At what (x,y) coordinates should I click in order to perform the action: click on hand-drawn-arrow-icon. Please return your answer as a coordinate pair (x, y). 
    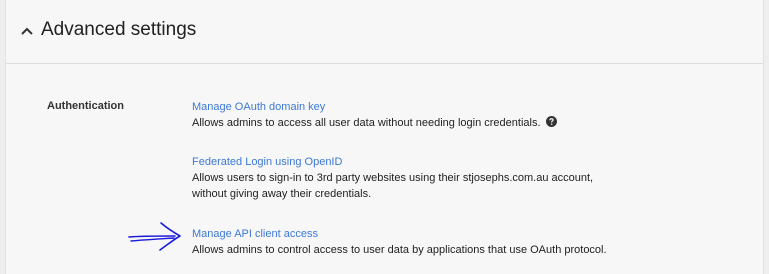
    Looking at the image, I should click on (154, 236).